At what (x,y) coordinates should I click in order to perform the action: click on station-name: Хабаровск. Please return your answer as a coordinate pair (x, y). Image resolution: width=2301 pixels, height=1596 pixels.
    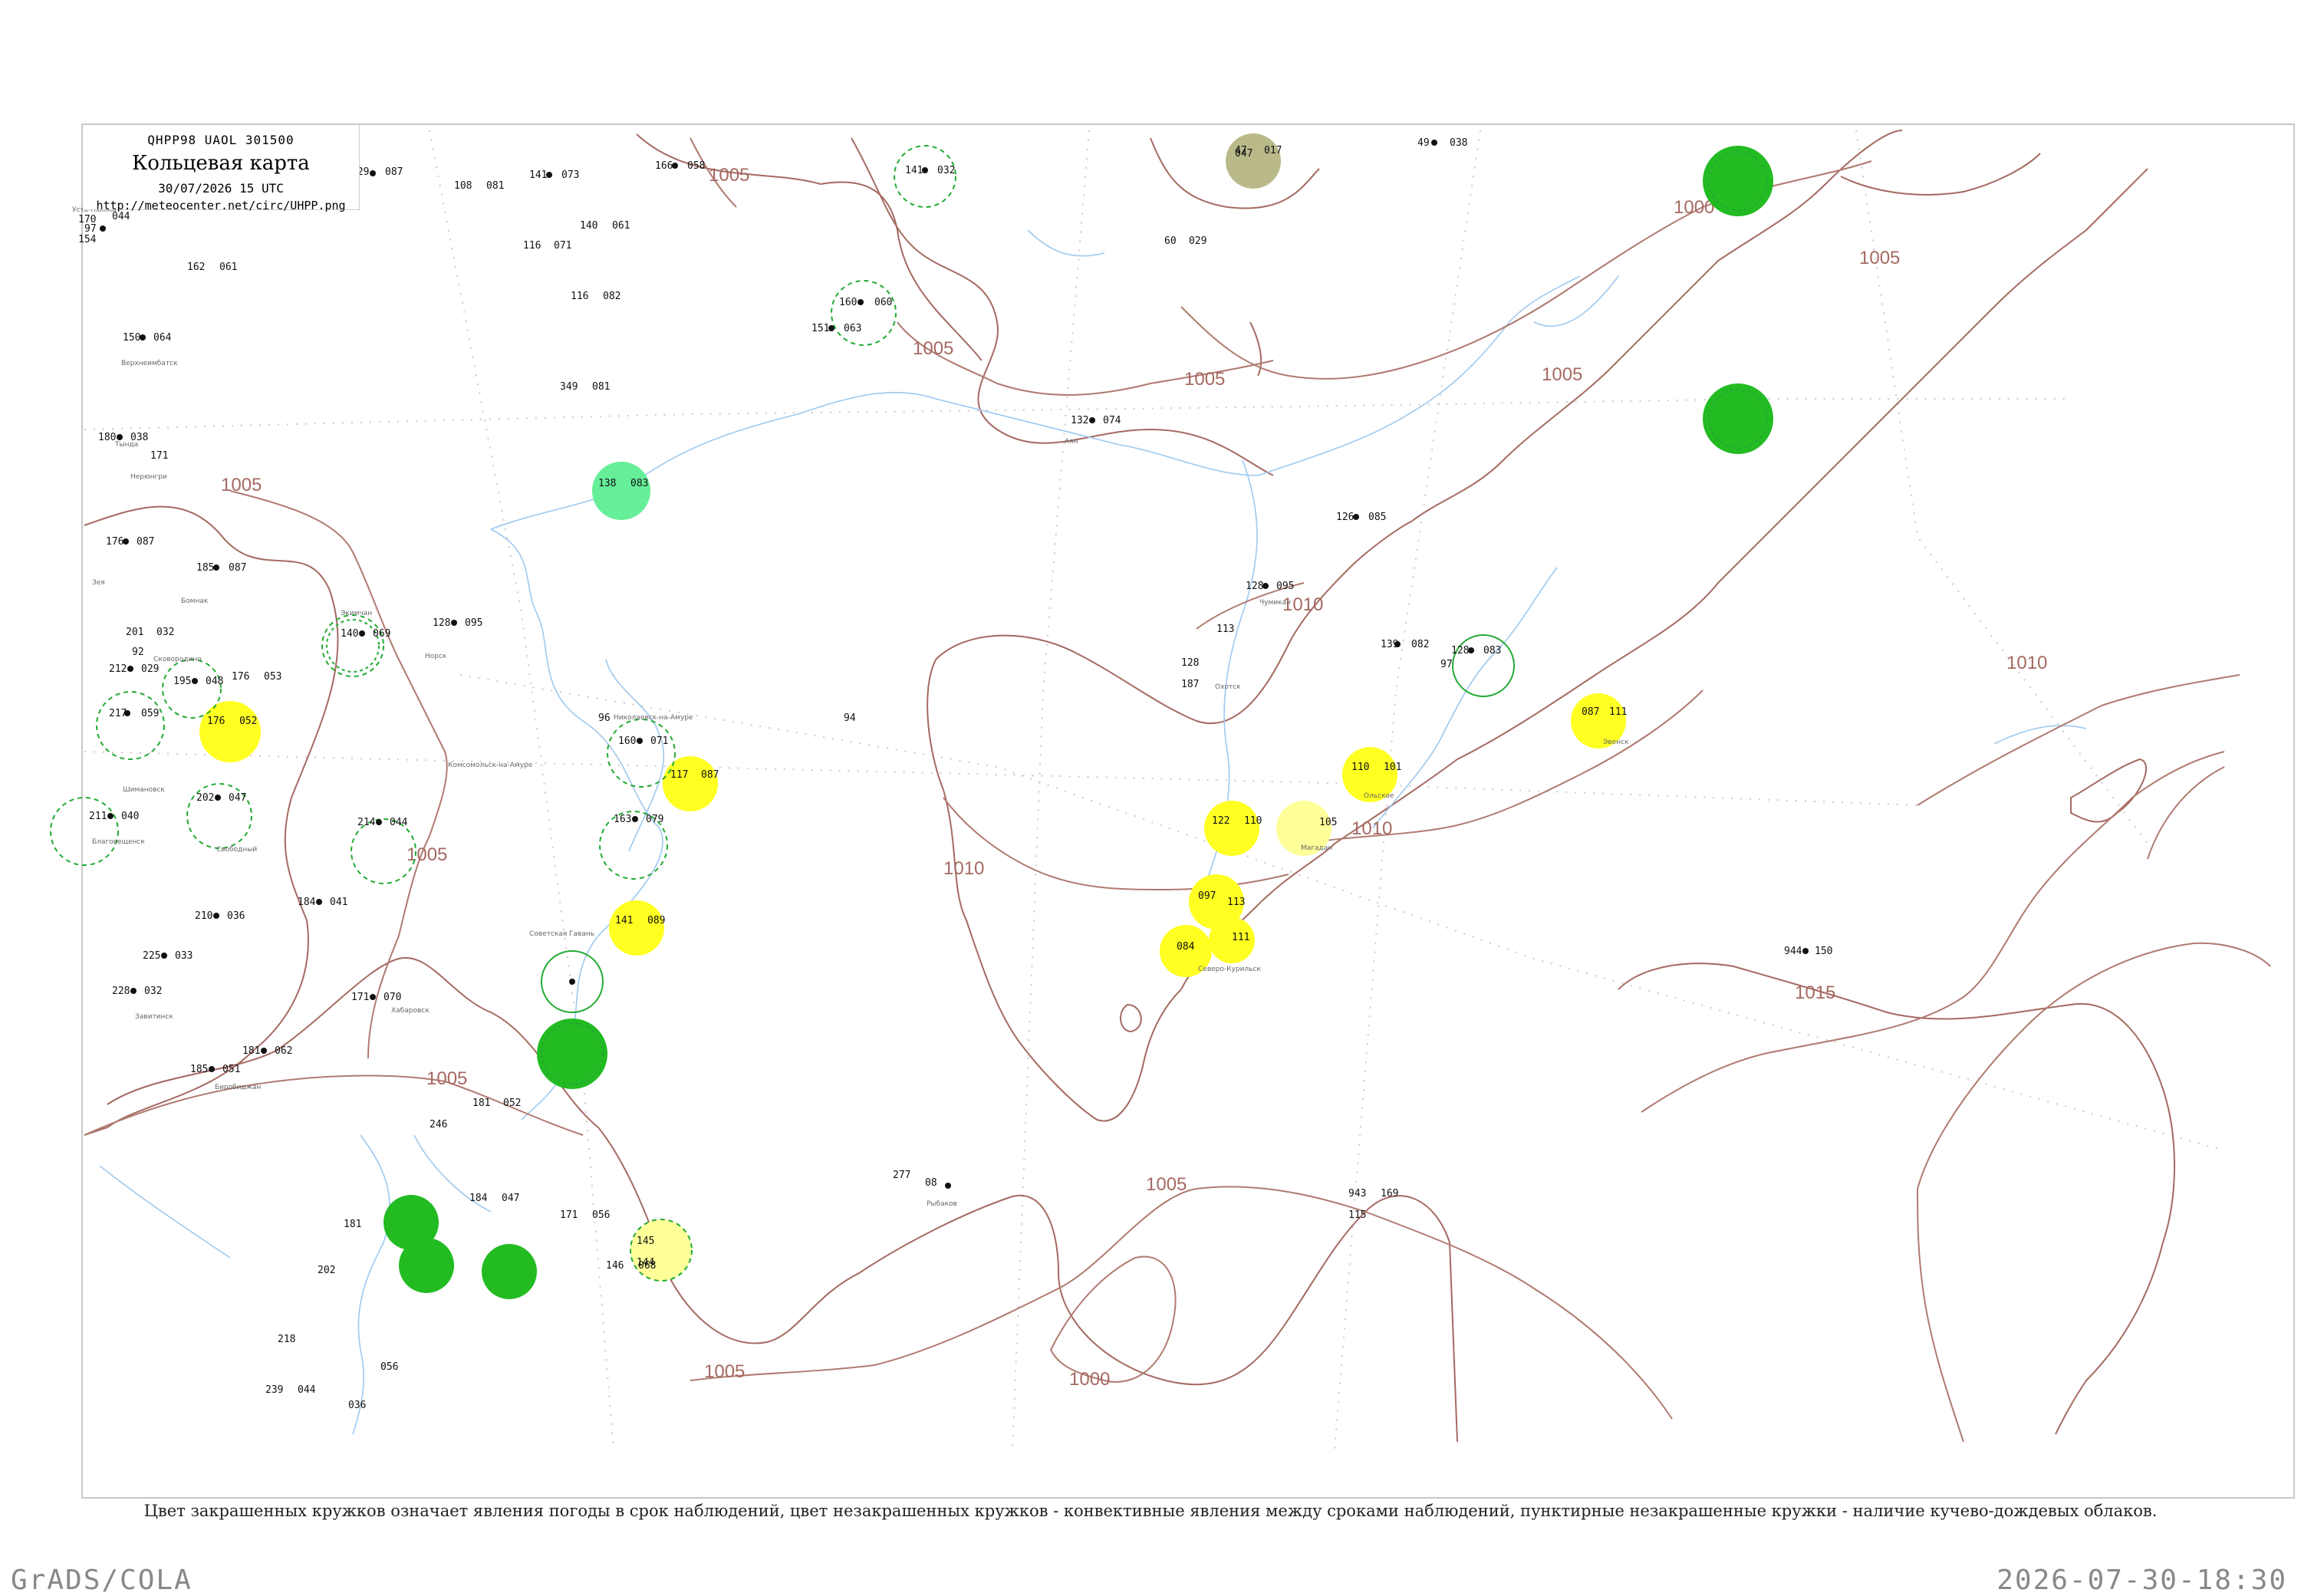
    Looking at the image, I should click on (411, 1011).